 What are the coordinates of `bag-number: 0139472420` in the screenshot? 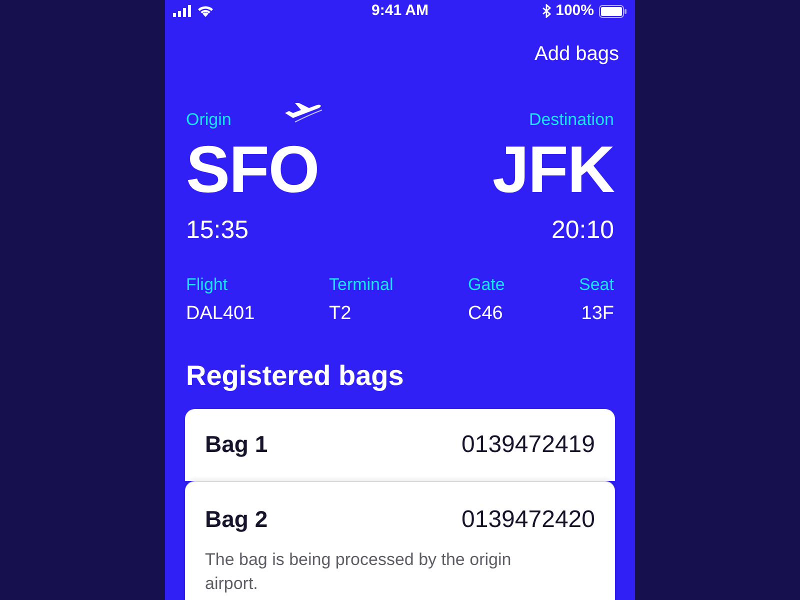 It's located at (528, 519).